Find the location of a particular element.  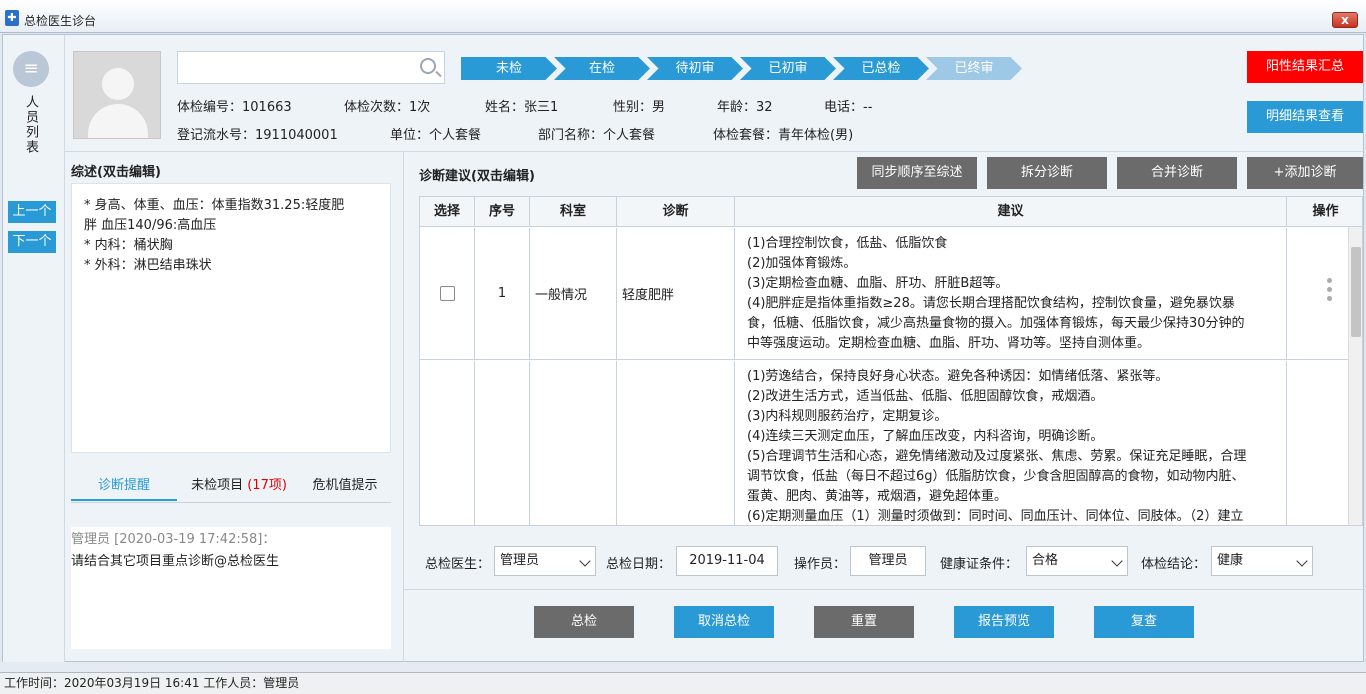

merge-diagnosis-button: 合并诊断 is located at coordinates (1177, 173).